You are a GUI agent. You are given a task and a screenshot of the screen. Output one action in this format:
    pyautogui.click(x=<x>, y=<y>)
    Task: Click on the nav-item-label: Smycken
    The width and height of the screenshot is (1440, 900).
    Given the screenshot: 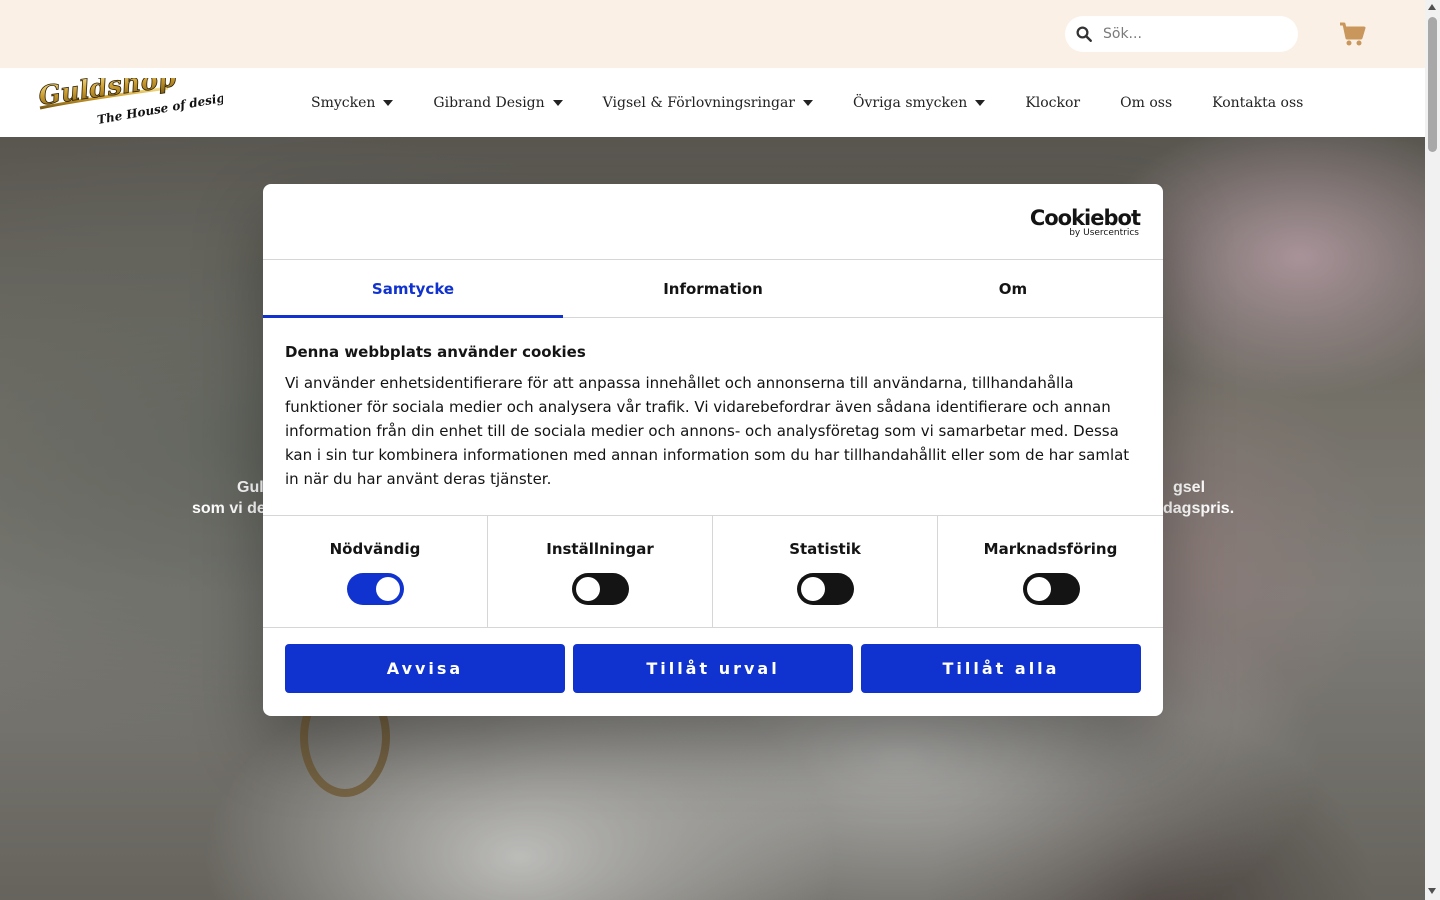 What is the action you would take?
    pyautogui.click(x=343, y=102)
    